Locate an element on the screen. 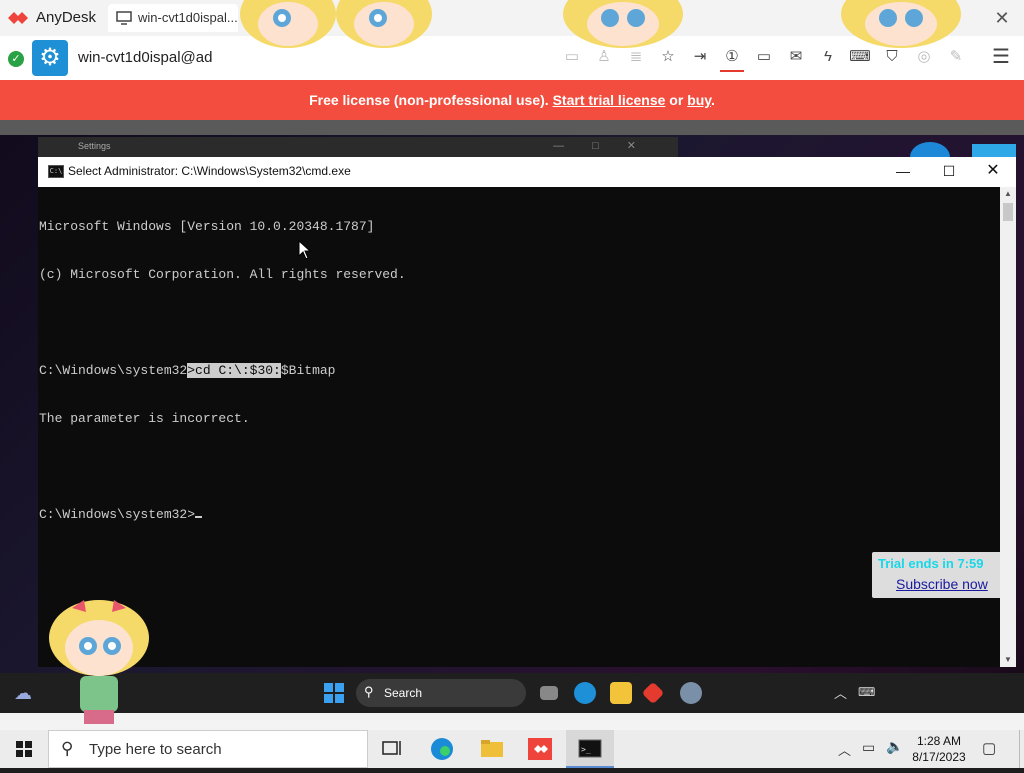 The height and width of the screenshot is (773, 1024). file-explorer-button is located at coordinates (492, 749).